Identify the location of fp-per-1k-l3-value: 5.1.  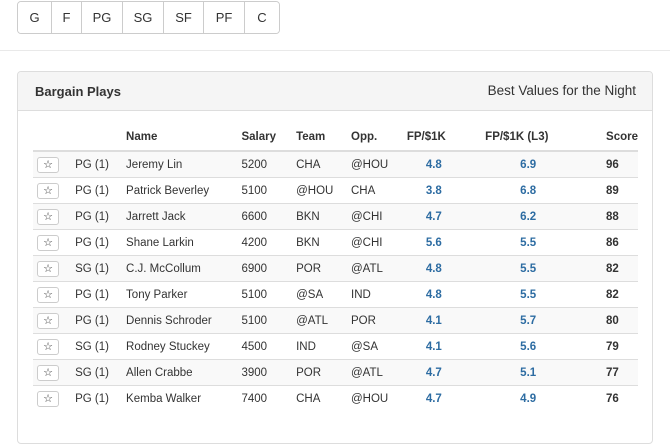
(546, 372).